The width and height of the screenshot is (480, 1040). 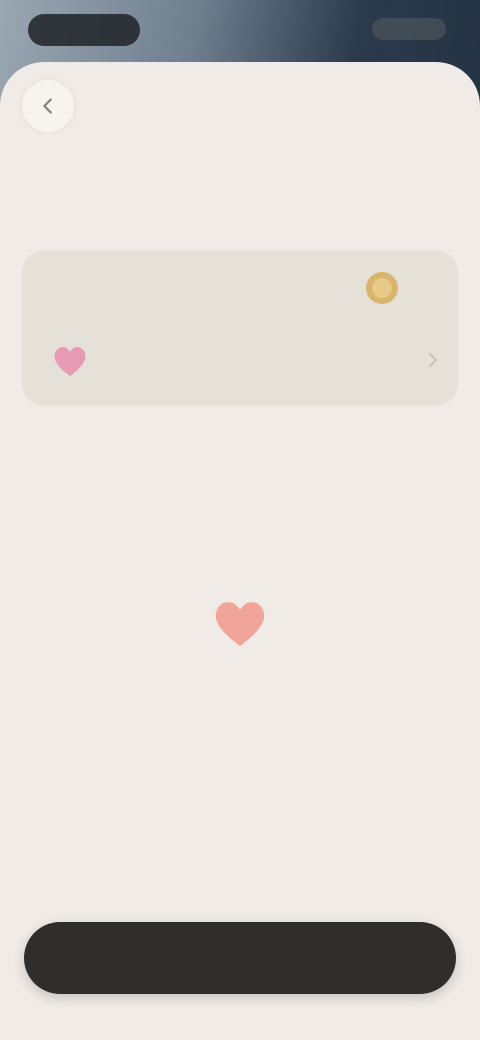 I want to click on chevron-right-icon, so click(x=433, y=360).